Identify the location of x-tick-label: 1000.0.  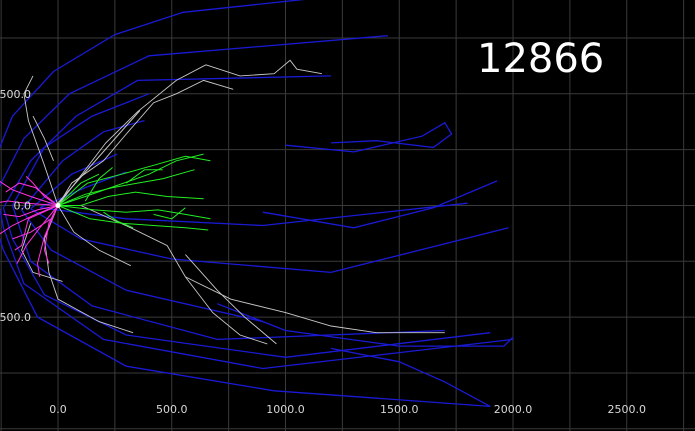
(285, 409).